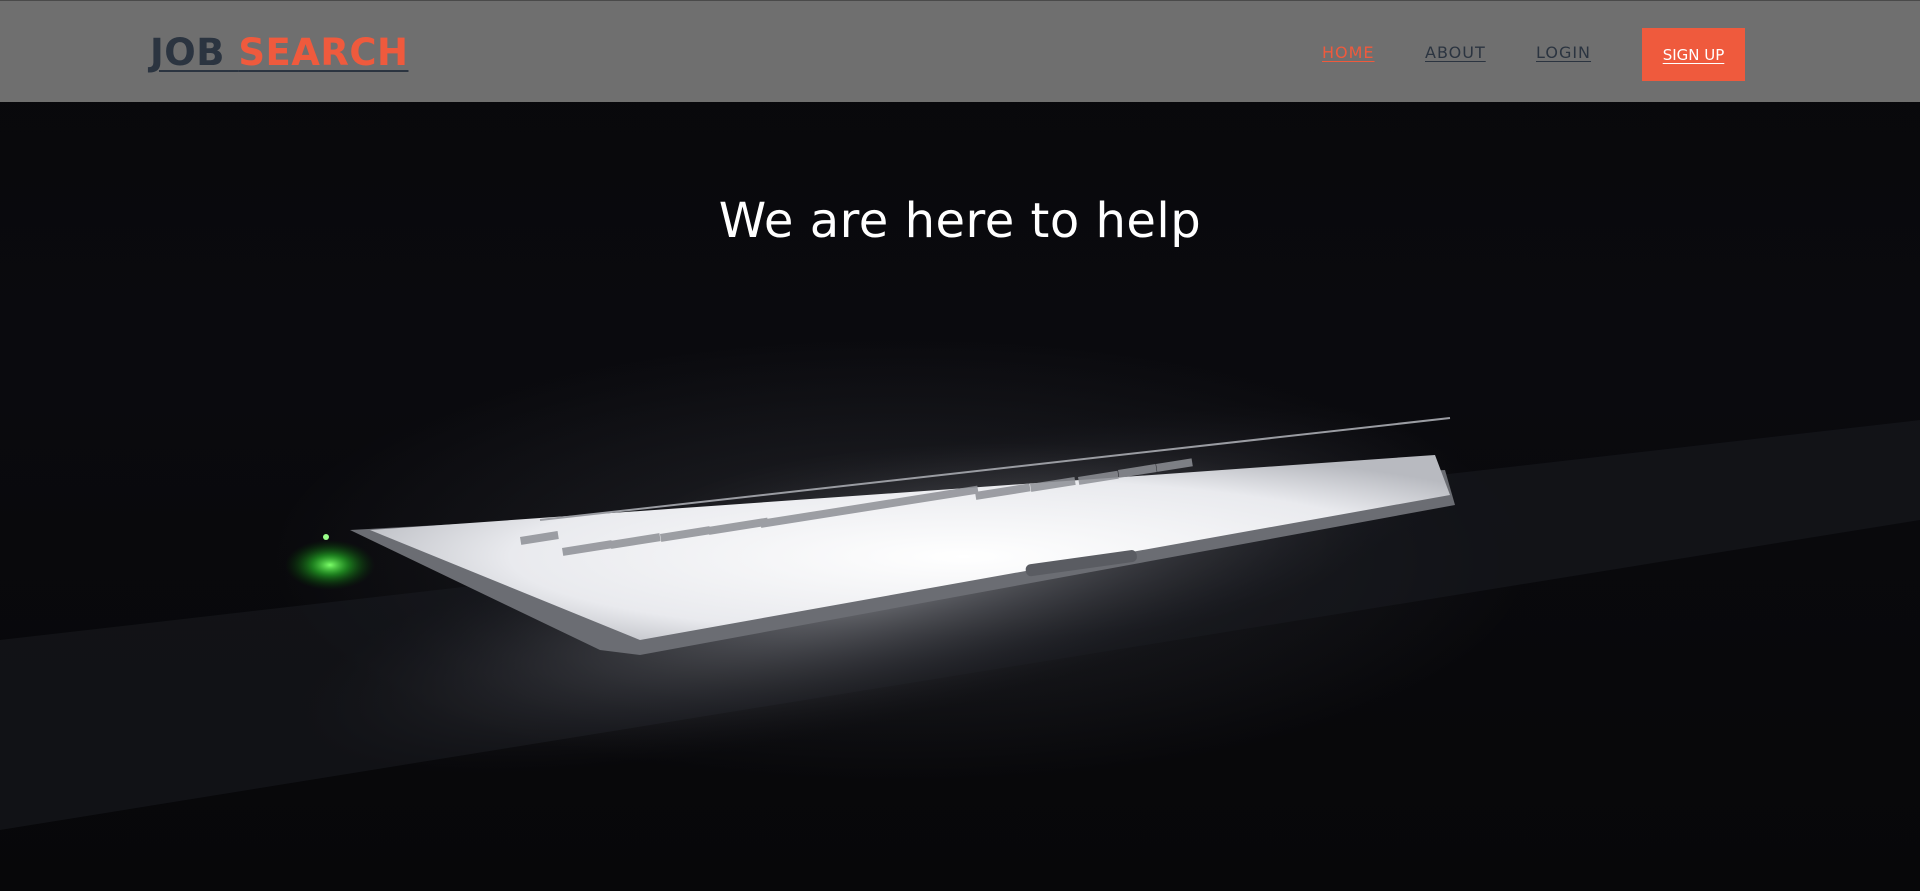 This screenshot has height=891, width=1920. I want to click on hero-headline: We are here to help, so click(960, 221).